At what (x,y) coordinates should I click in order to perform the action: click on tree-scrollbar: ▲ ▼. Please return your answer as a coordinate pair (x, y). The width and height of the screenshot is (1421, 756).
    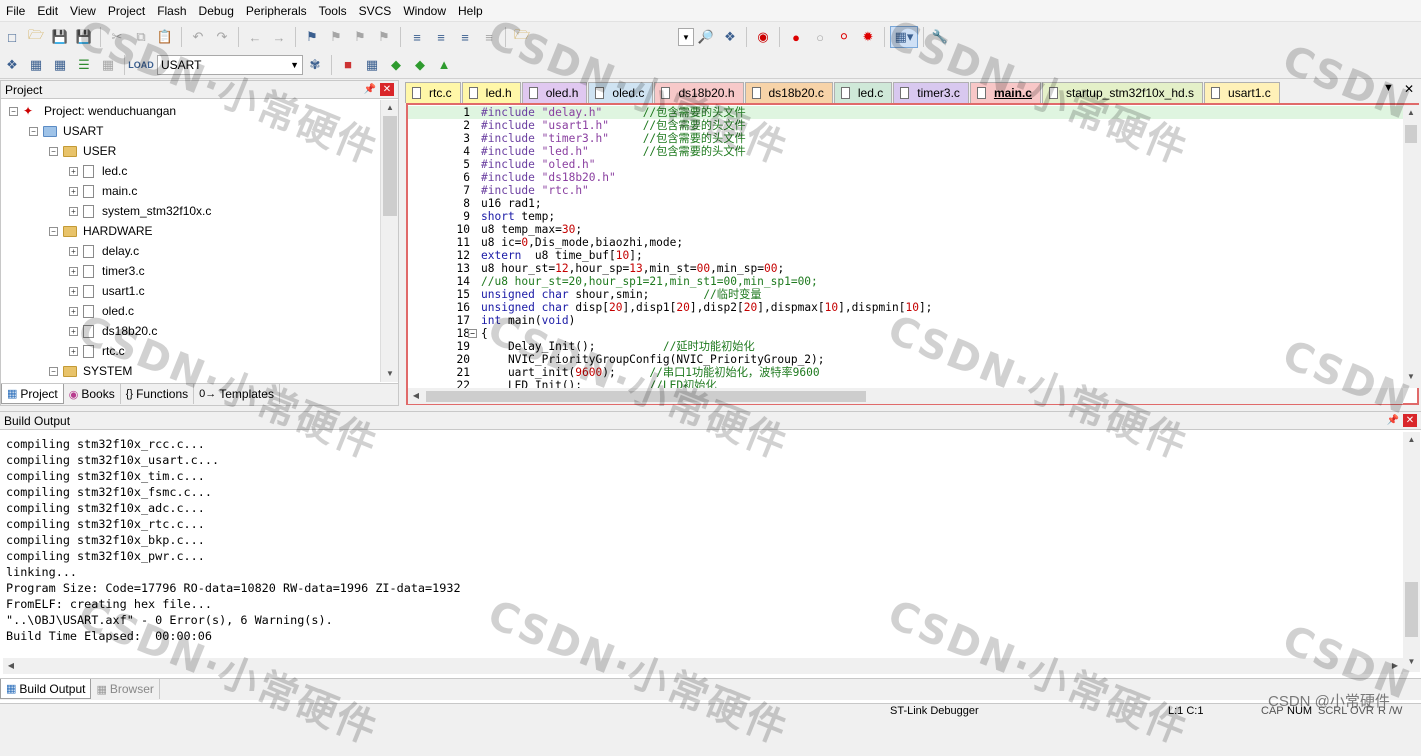
    Looking at the image, I should click on (389, 241).